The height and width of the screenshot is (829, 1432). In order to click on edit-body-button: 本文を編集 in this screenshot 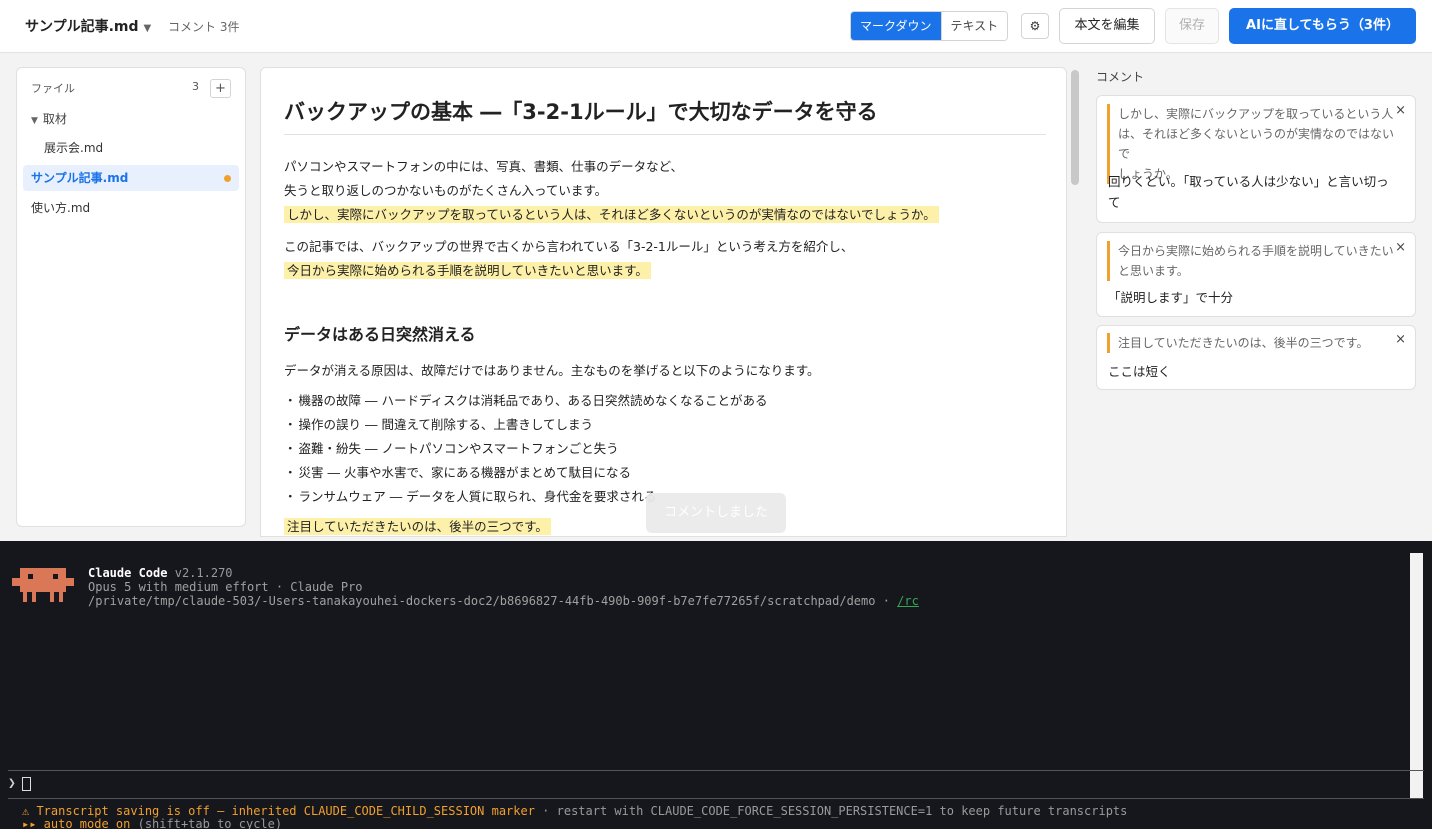, I will do `click(1107, 26)`.